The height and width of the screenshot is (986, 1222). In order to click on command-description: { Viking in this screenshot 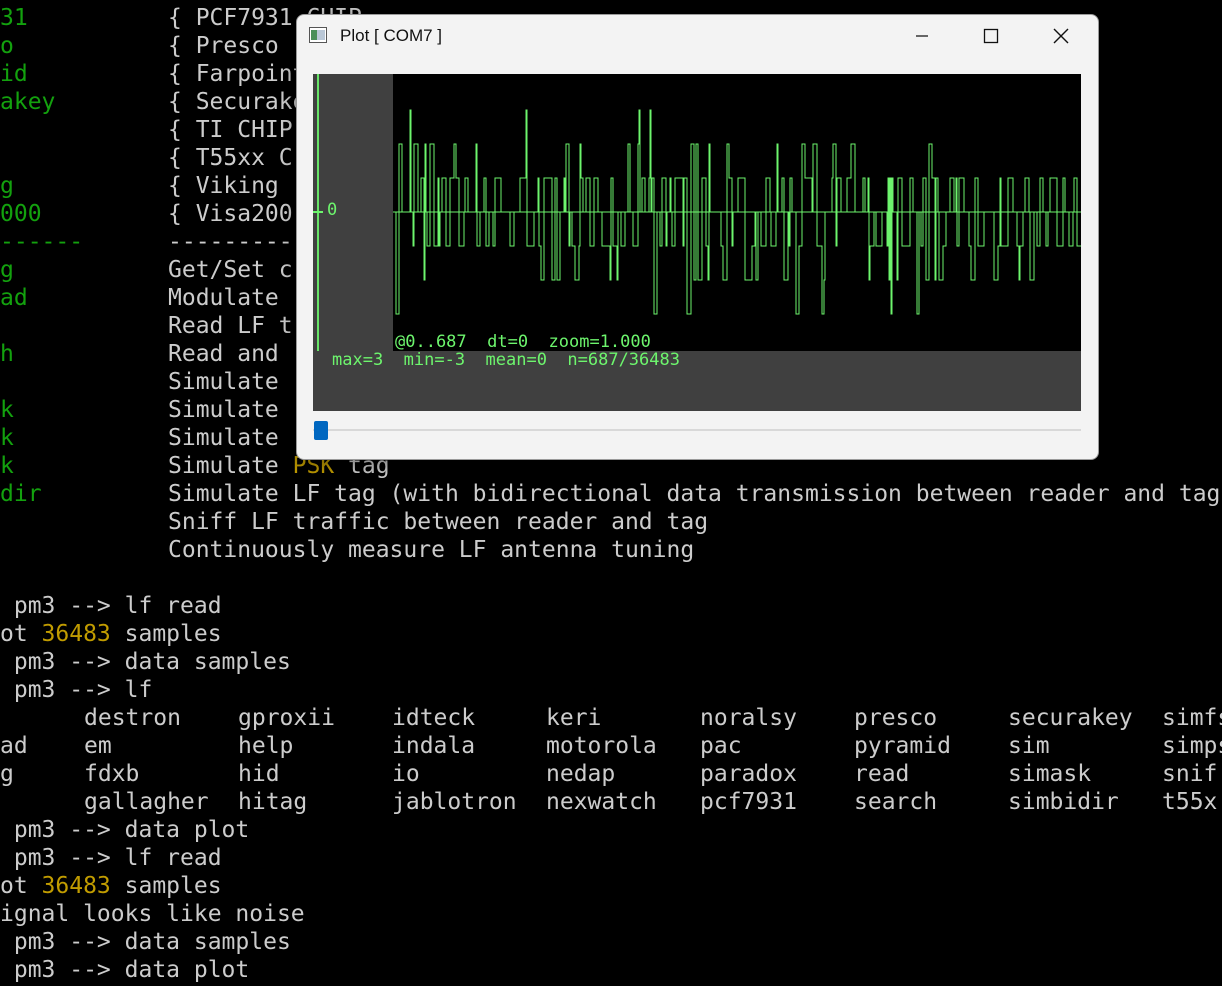, I will do `click(223, 186)`.